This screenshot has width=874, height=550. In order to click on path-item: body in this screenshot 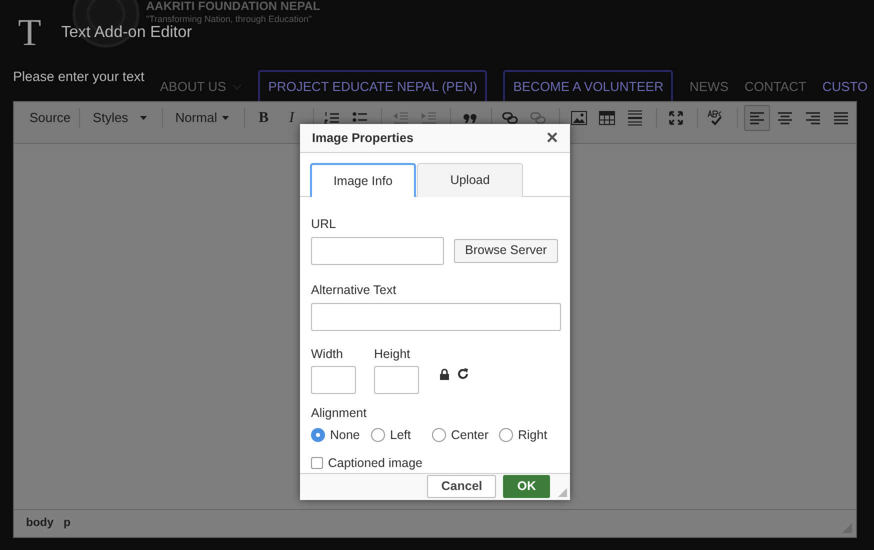, I will do `click(40, 523)`.